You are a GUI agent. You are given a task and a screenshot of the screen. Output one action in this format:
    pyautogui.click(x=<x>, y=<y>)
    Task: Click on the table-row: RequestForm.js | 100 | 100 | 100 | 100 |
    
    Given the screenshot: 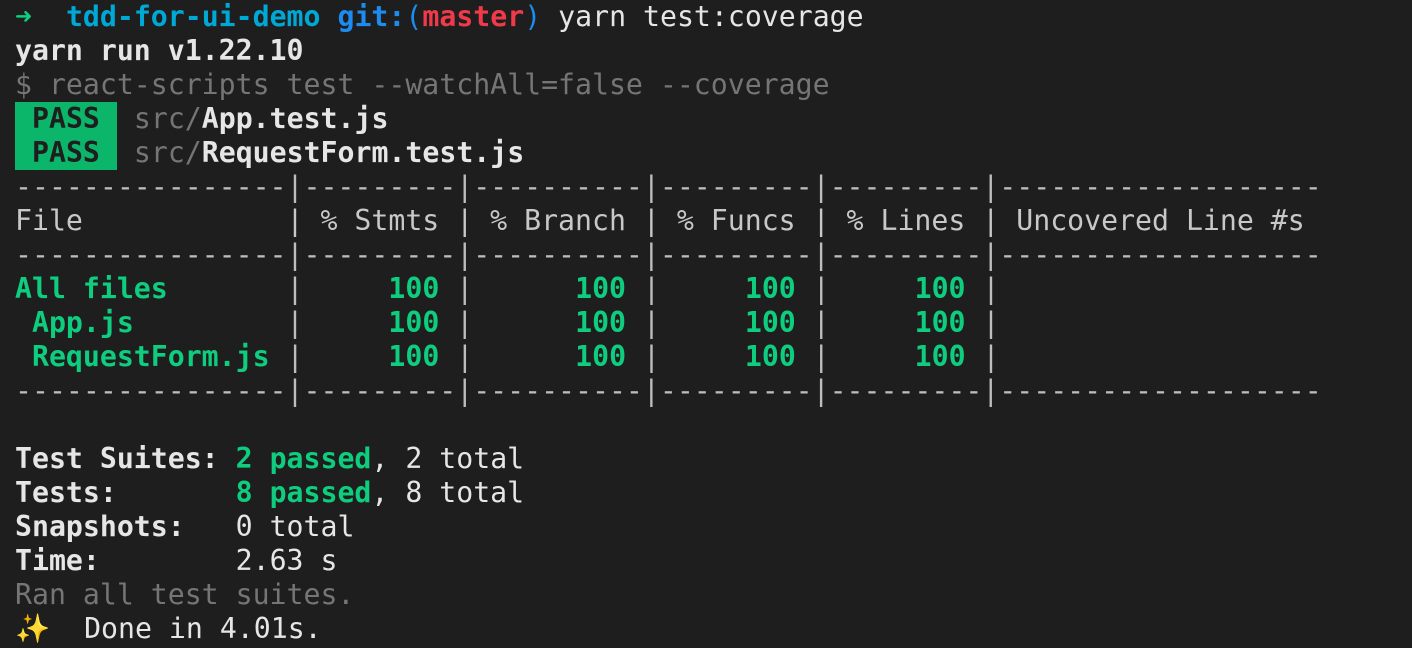 What is the action you would take?
    pyautogui.click(x=515, y=356)
    